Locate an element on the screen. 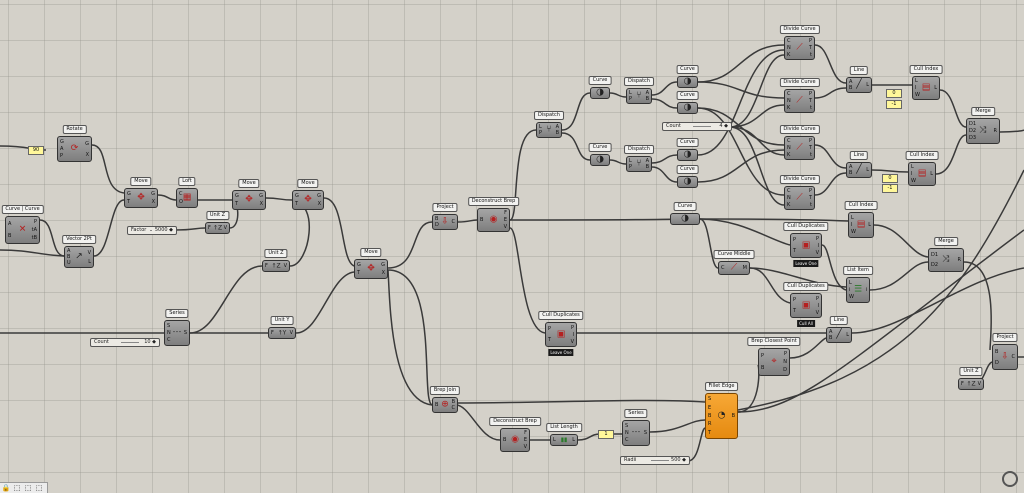 The image size is (1024, 493). divide-curve-node-3: Divide Curve CNK PTt ⟋ is located at coordinates (799, 142).